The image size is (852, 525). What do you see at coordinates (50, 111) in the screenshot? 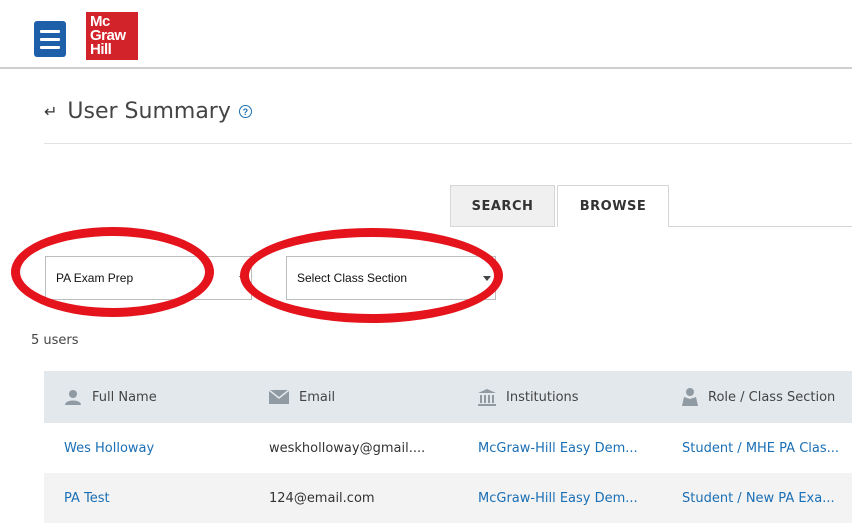
I see `back-arrow-icon: ↵` at bounding box center [50, 111].